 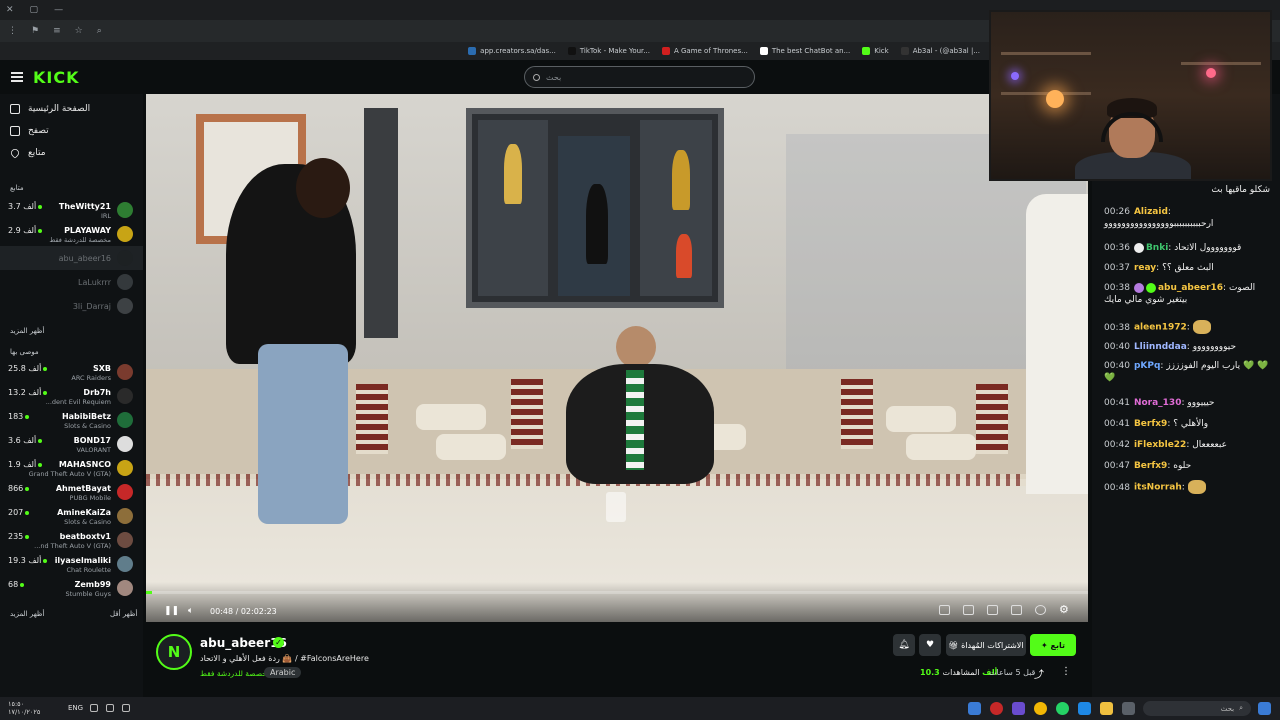 I want to click on star-icon: ☆, so click(x=79, y=31).